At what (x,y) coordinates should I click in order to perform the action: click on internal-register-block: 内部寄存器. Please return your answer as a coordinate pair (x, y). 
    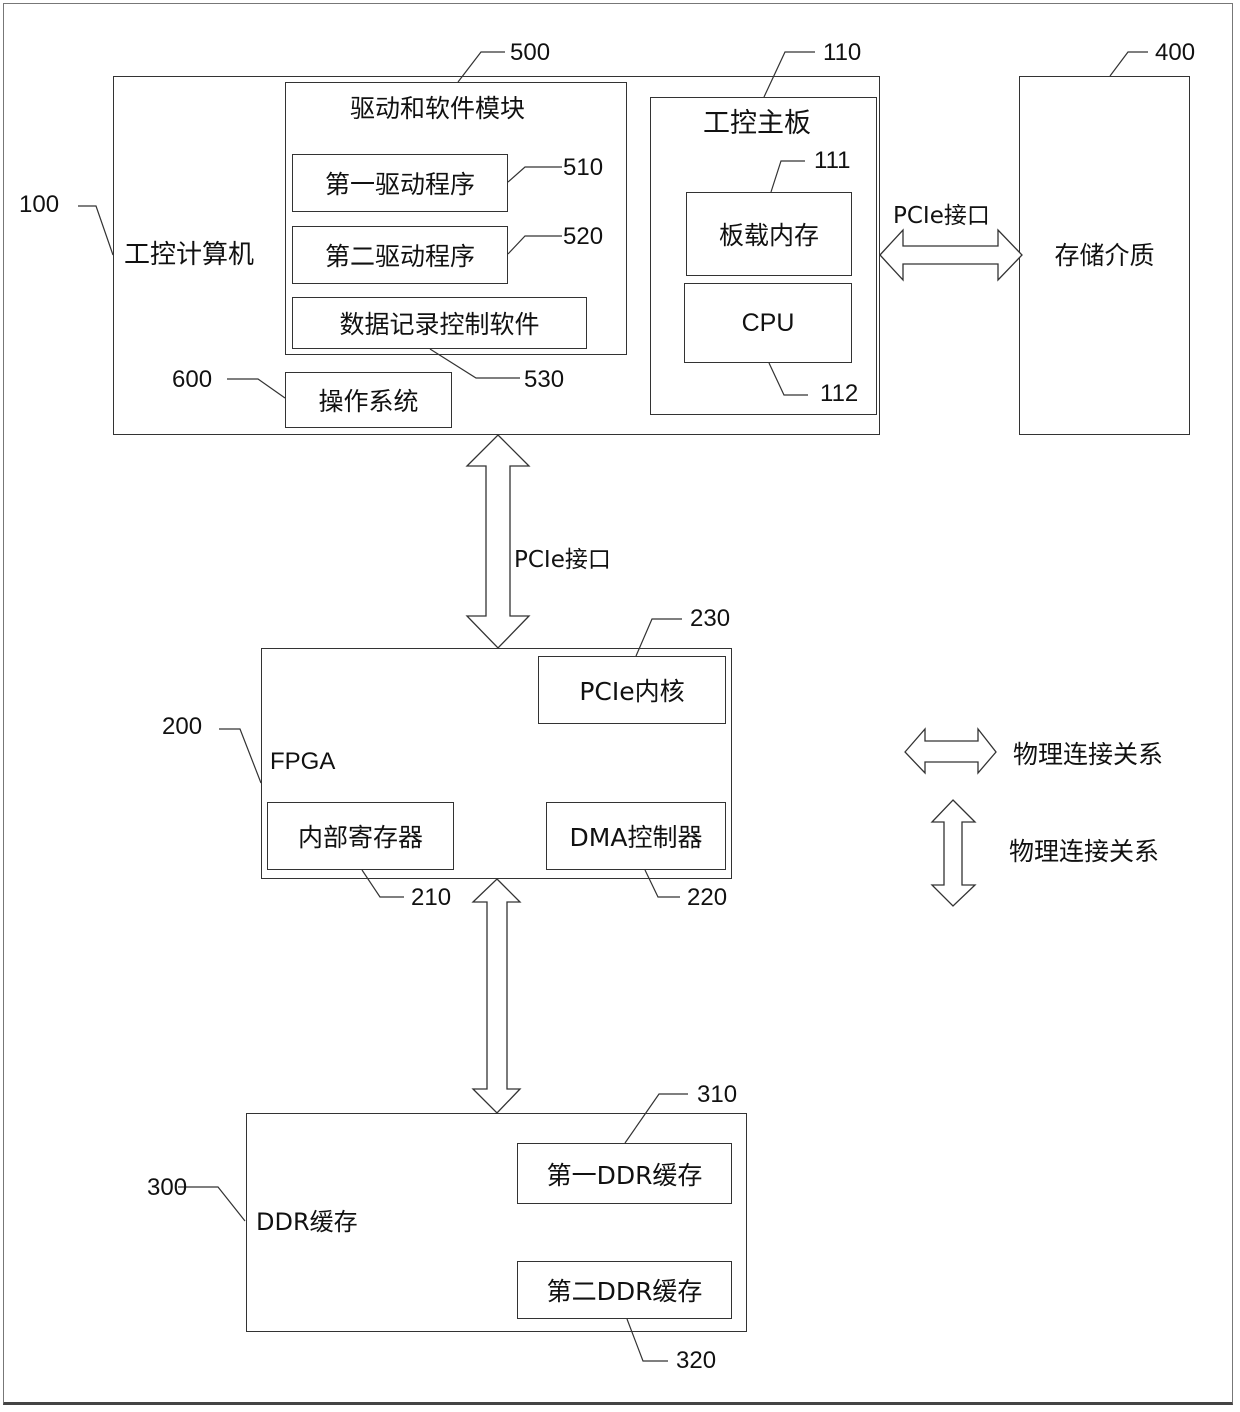
    Looking at the image, I should click on (360, 836).